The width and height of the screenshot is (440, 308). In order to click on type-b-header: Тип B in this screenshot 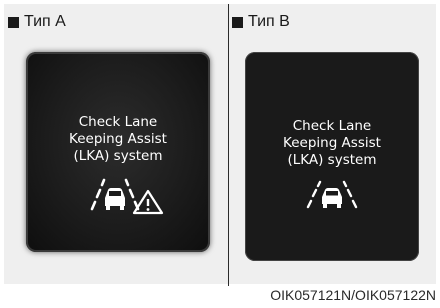, I will do `click(261, 22)`.